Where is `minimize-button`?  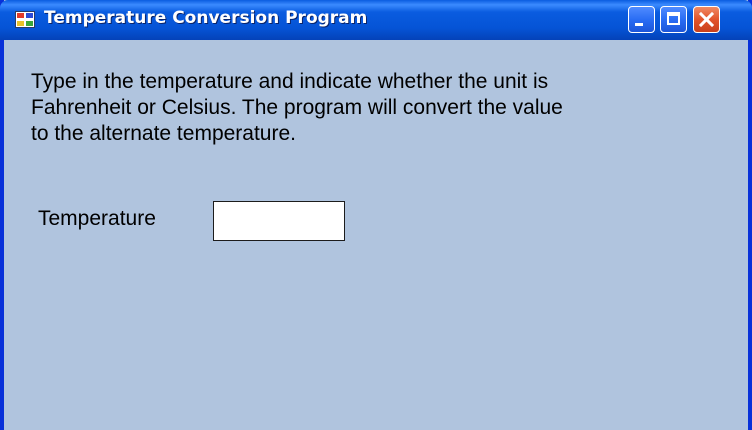
minimize-button is located at coordinates (641, 19).